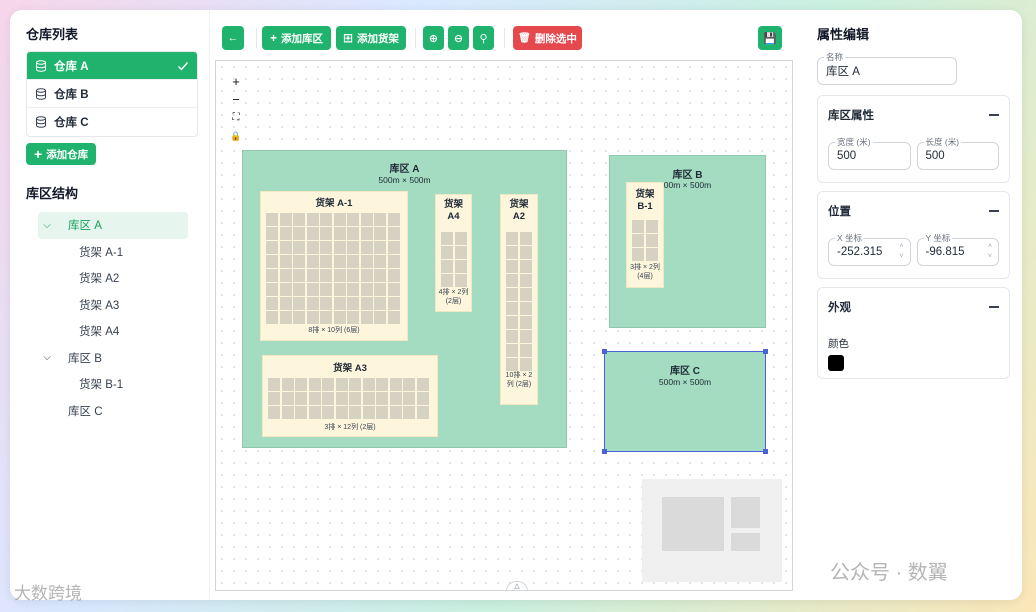 The width and height of the screenshot is (1036, 612). What do you see at coordinates (109, 252) in the screenshot?
I see `tree-item-shelf-a1: 货架 A-1` at bounding box center [109, 252].